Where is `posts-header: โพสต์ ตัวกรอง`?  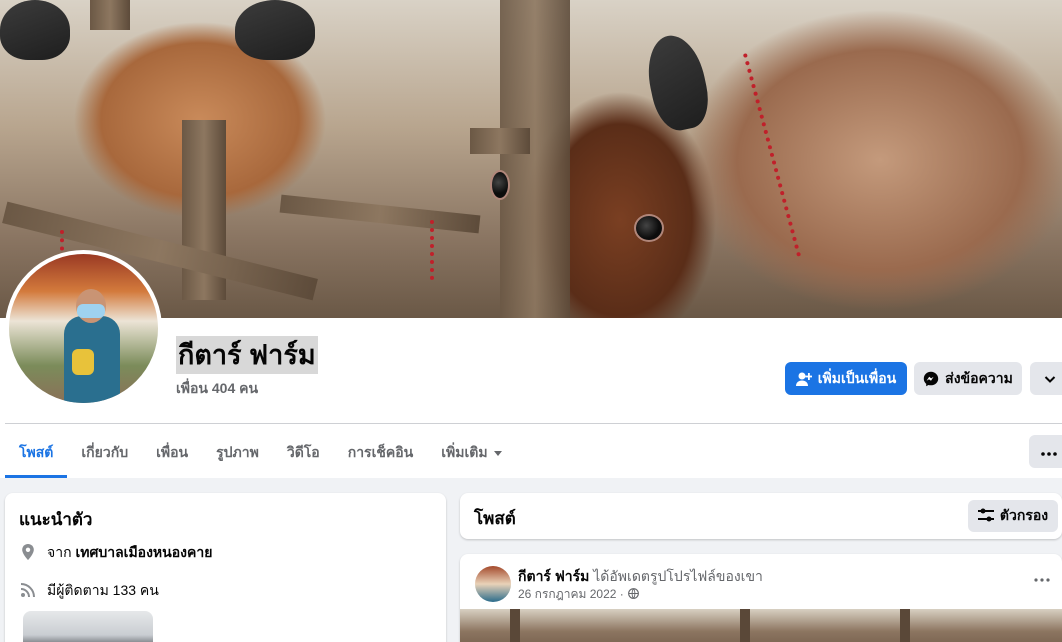 posts-header: โพสต์ ตัวกรอง is located at coordinates (761, 516).